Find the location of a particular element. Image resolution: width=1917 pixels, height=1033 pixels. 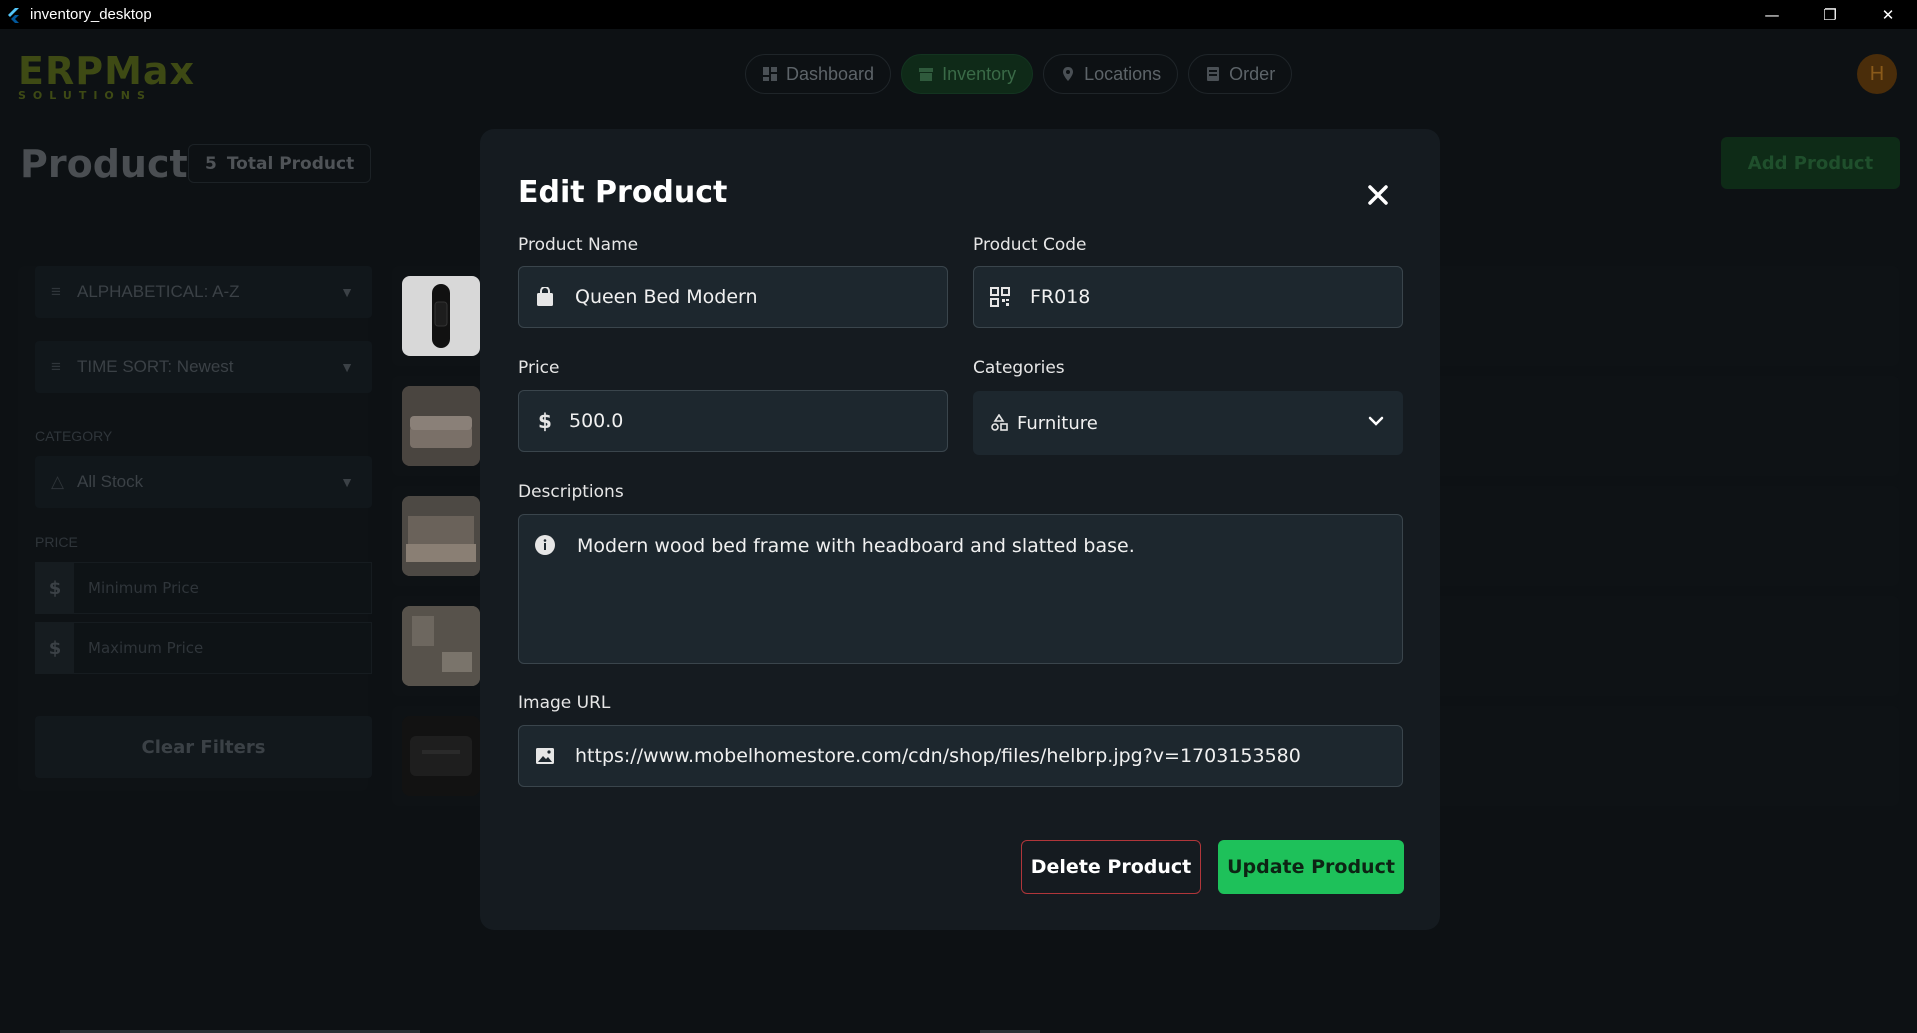

price-label: PRICE is located at coordinates (56, 542).